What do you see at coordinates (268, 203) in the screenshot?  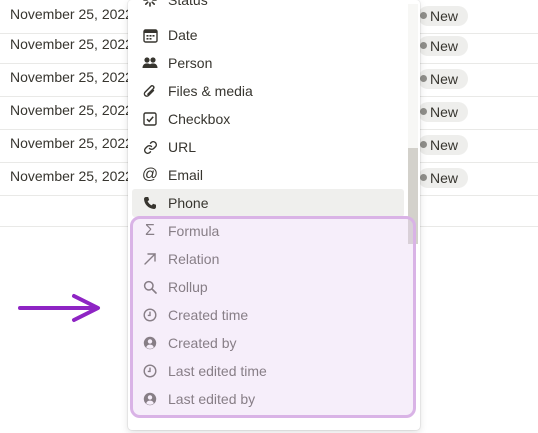 I see `menu-item-phone: Phone` at bounding box center [268, 203].